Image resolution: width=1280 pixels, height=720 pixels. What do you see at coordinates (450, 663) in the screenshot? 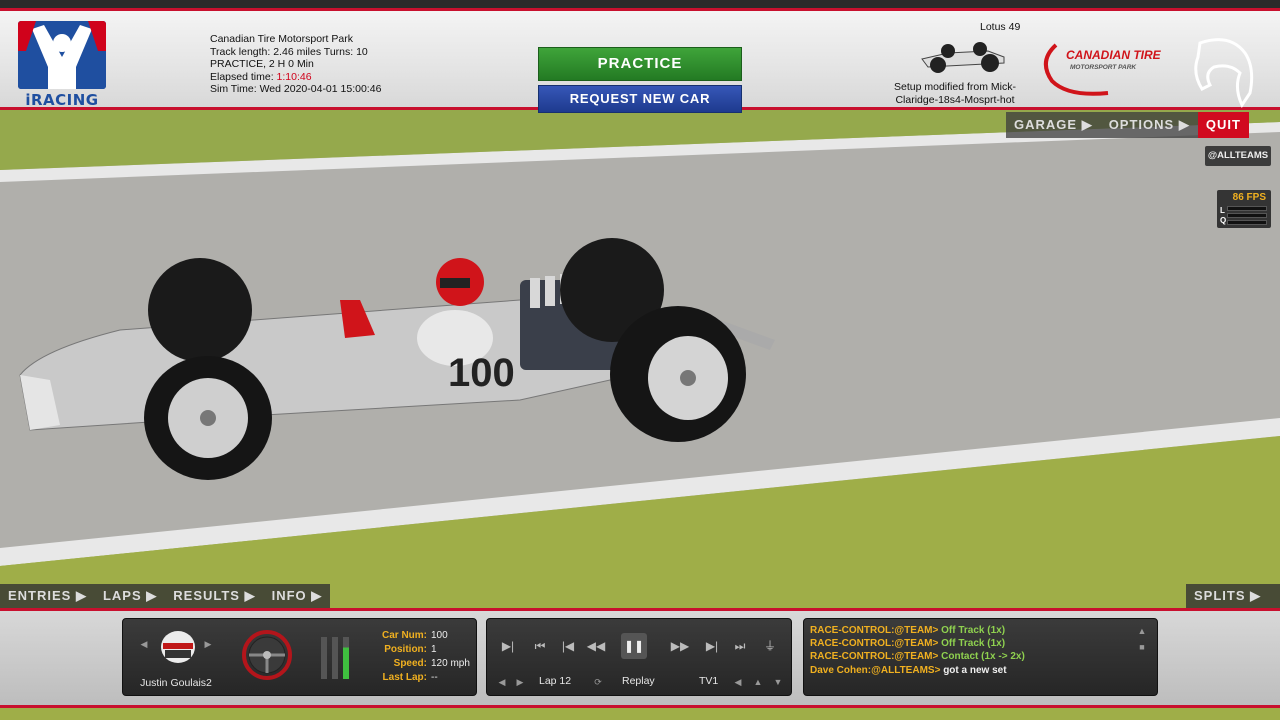
I see `stat-value: 120 mph` at bounding box center [450, 663].